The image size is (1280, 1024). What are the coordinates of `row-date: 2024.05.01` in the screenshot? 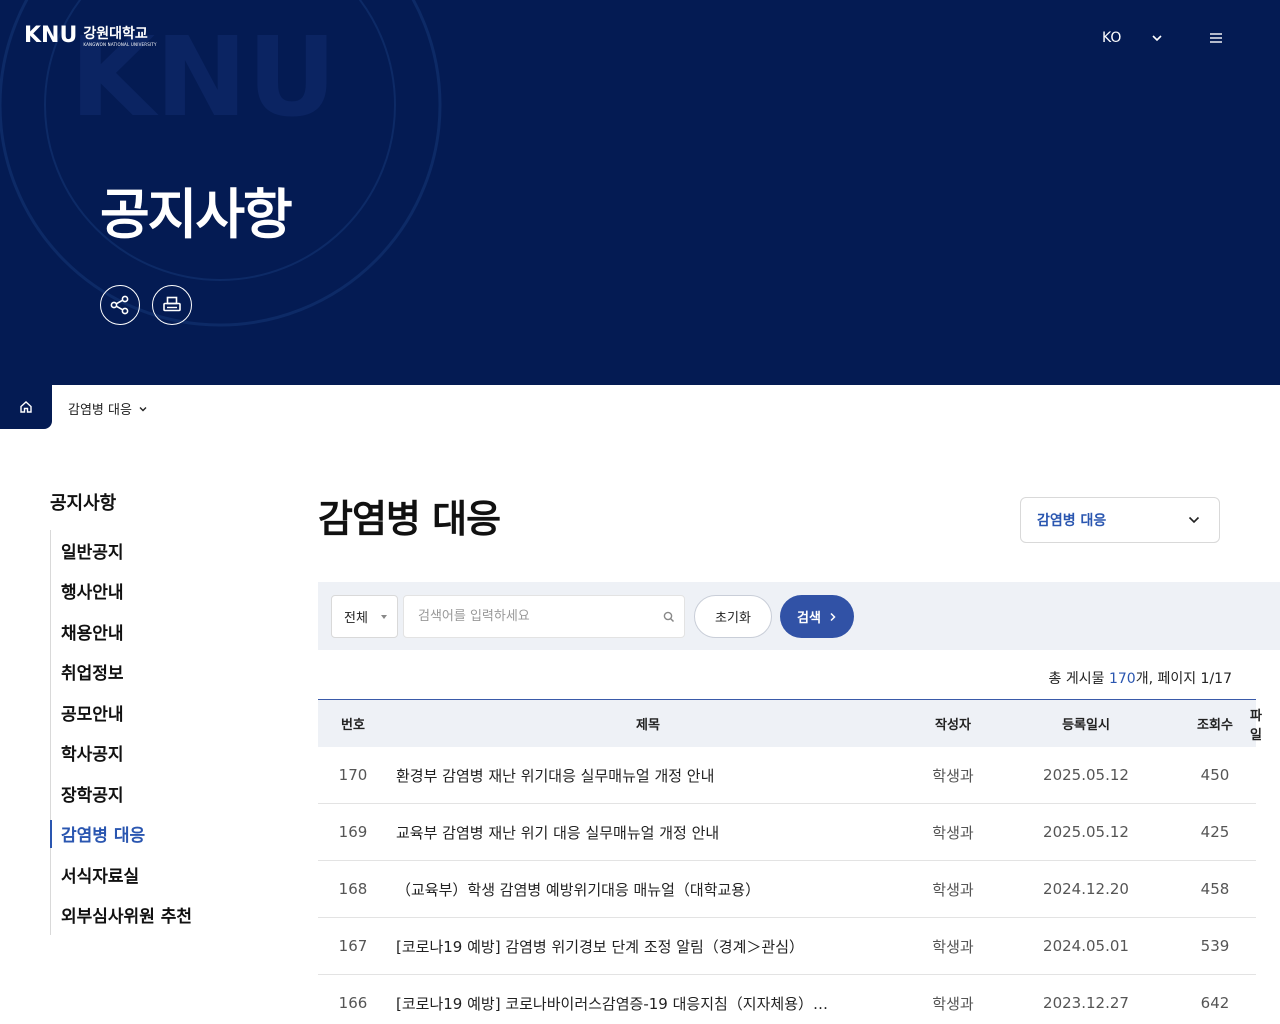 It's located at (1086, 946).